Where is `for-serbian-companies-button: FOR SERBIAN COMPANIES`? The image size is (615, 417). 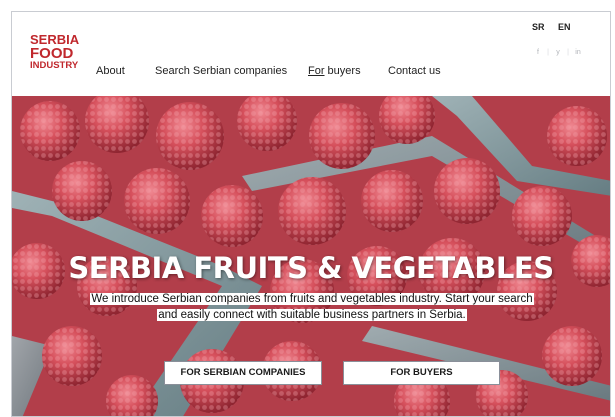
for-serbian-companies-button: FOR SERBIAN COMPANIES is located at coordinates (243, 373).